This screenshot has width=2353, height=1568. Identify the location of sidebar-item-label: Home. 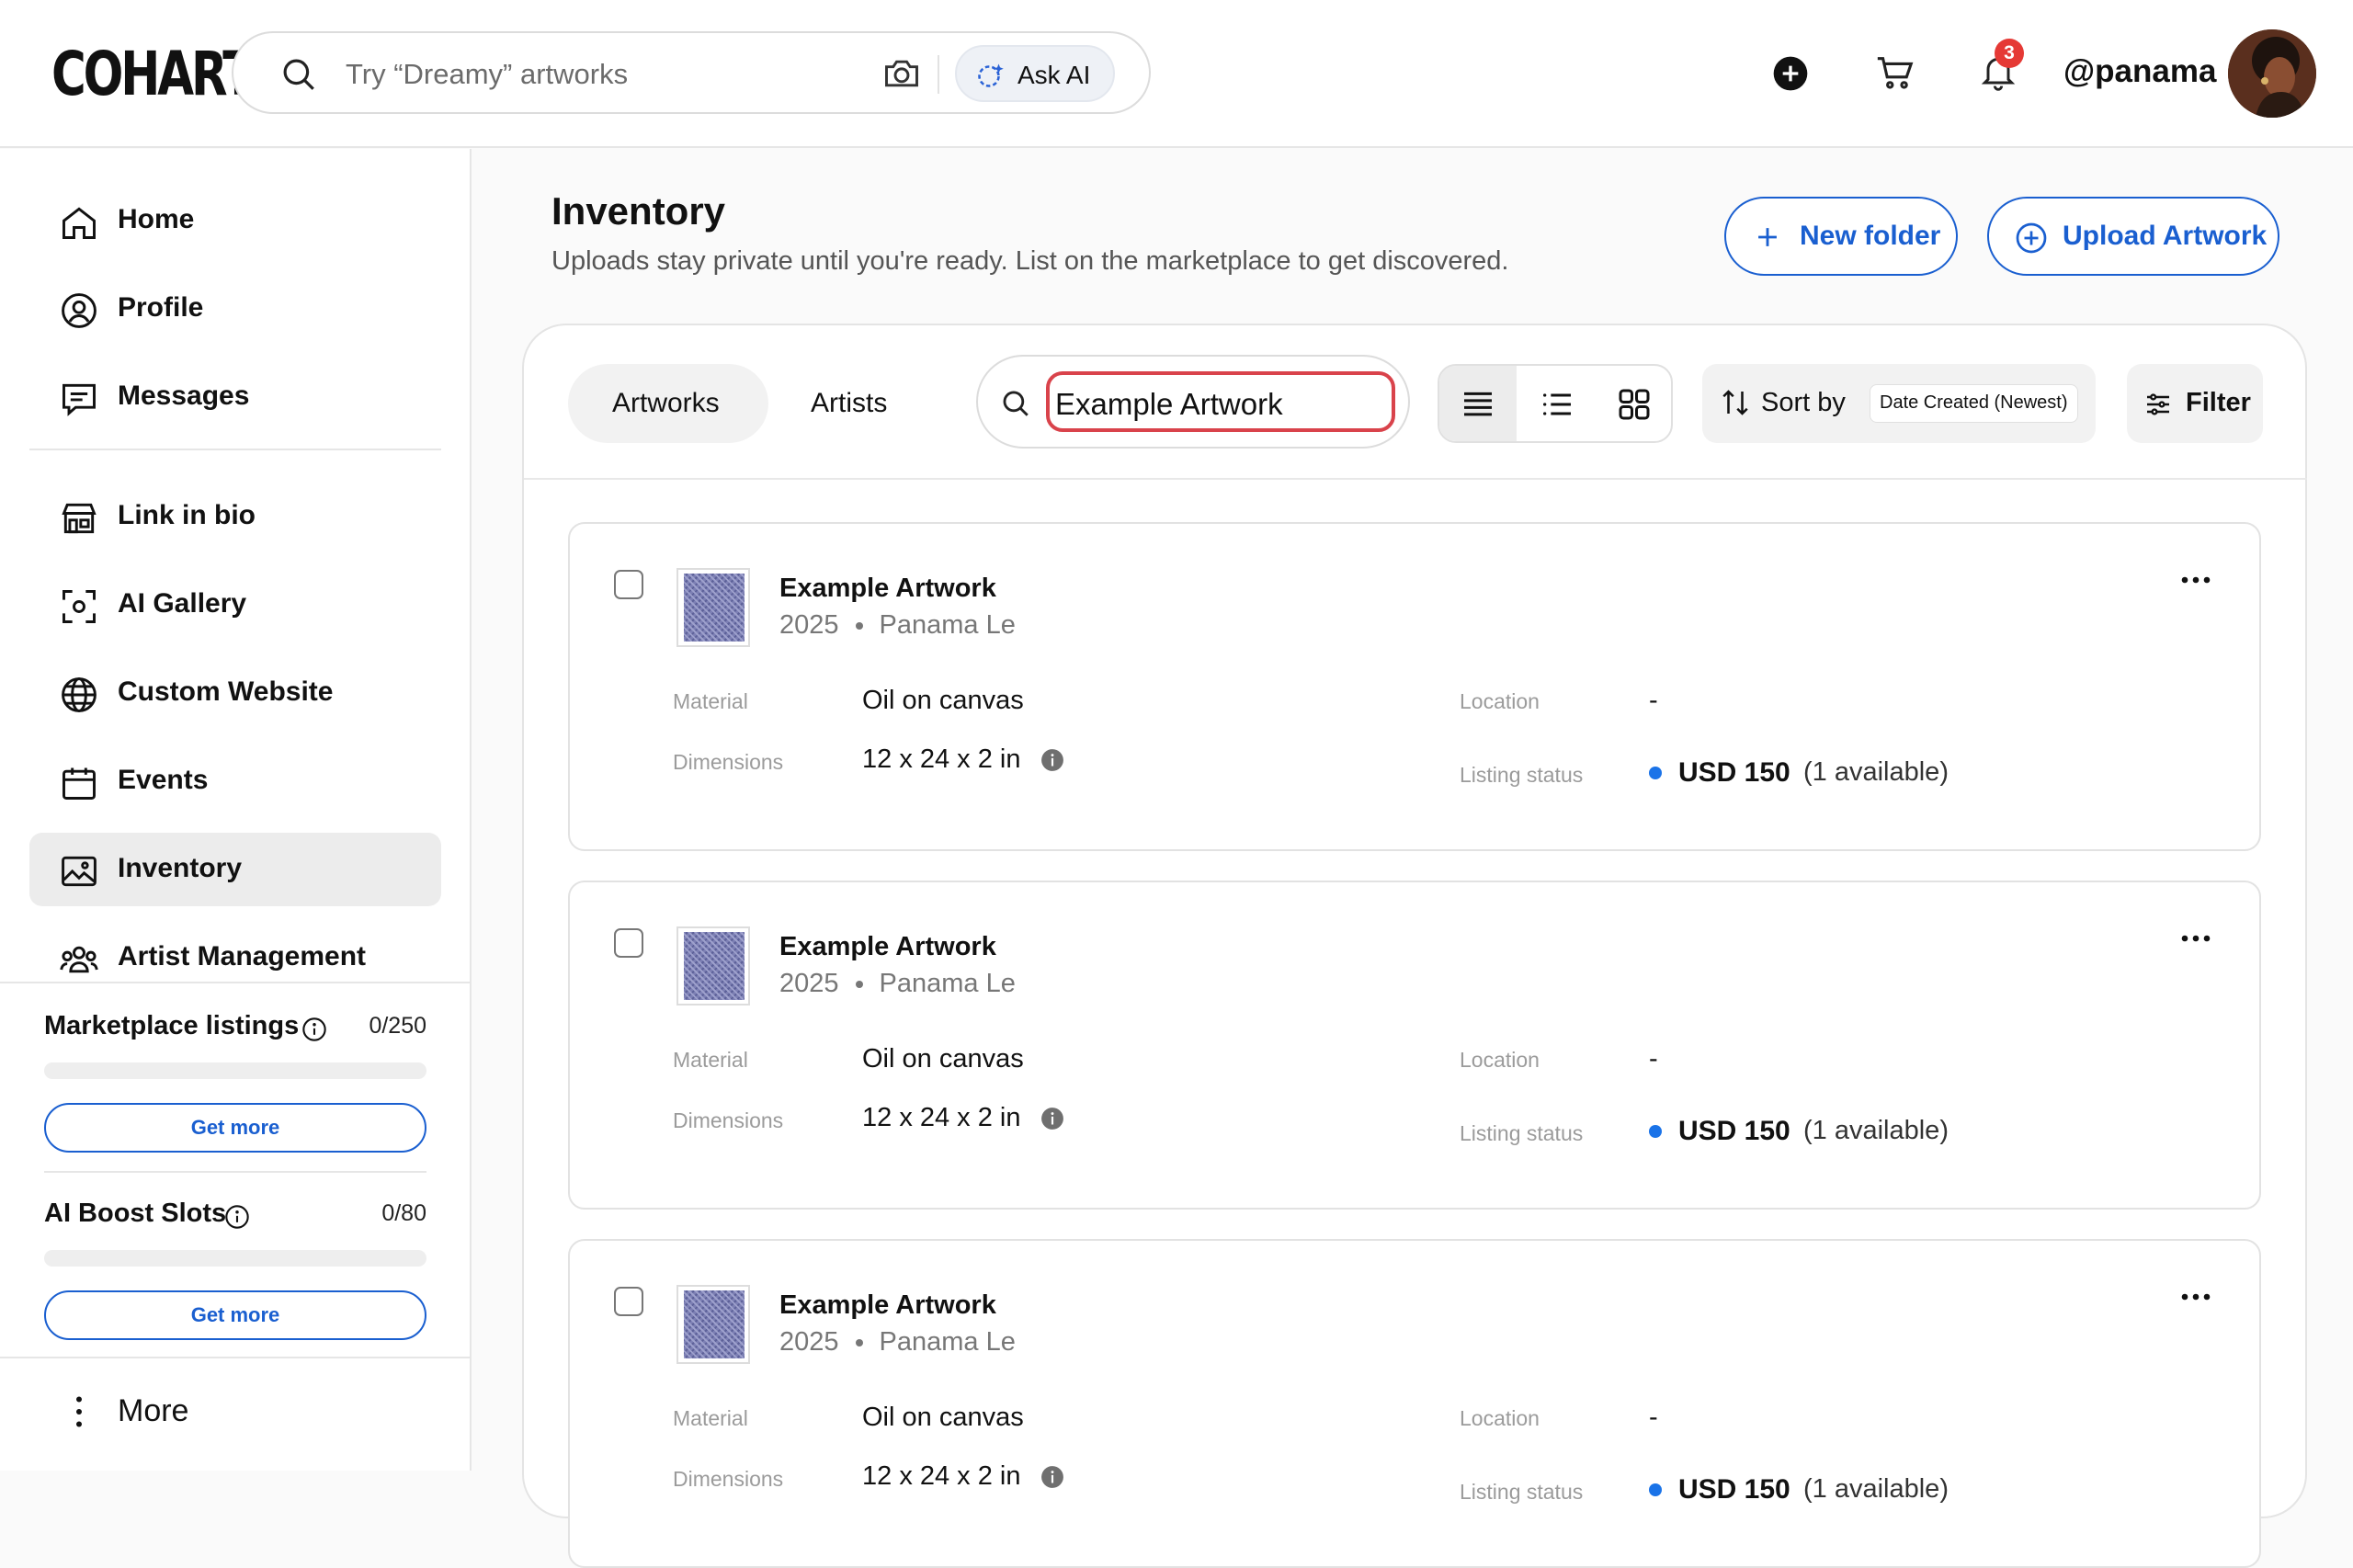
(156, 219).